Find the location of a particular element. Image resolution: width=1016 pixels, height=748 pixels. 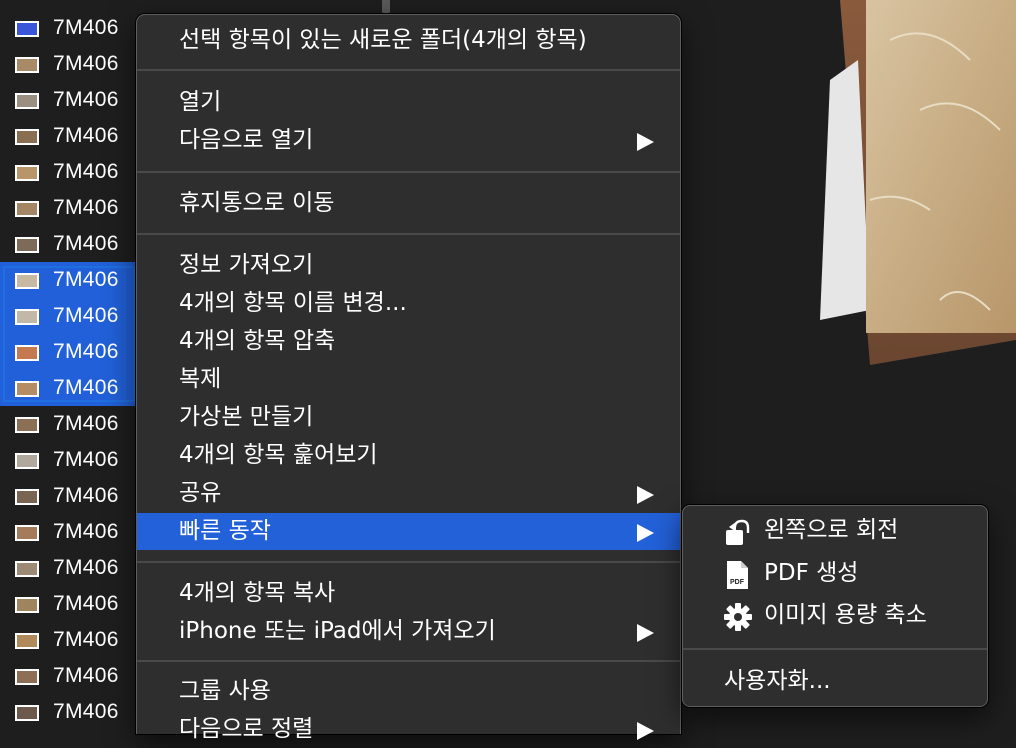

menu-item-label: 선택 항목이 있는 새로운 폴더(4개의 항목) is located at coordinates (383, 40).